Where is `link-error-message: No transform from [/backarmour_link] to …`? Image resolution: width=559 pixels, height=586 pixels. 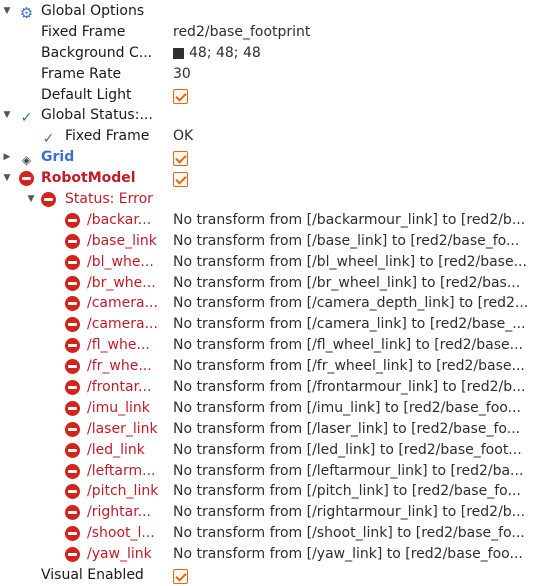
link-error-message: No transform from [/backarmour_link] to … is located at coordinates (349, 219).